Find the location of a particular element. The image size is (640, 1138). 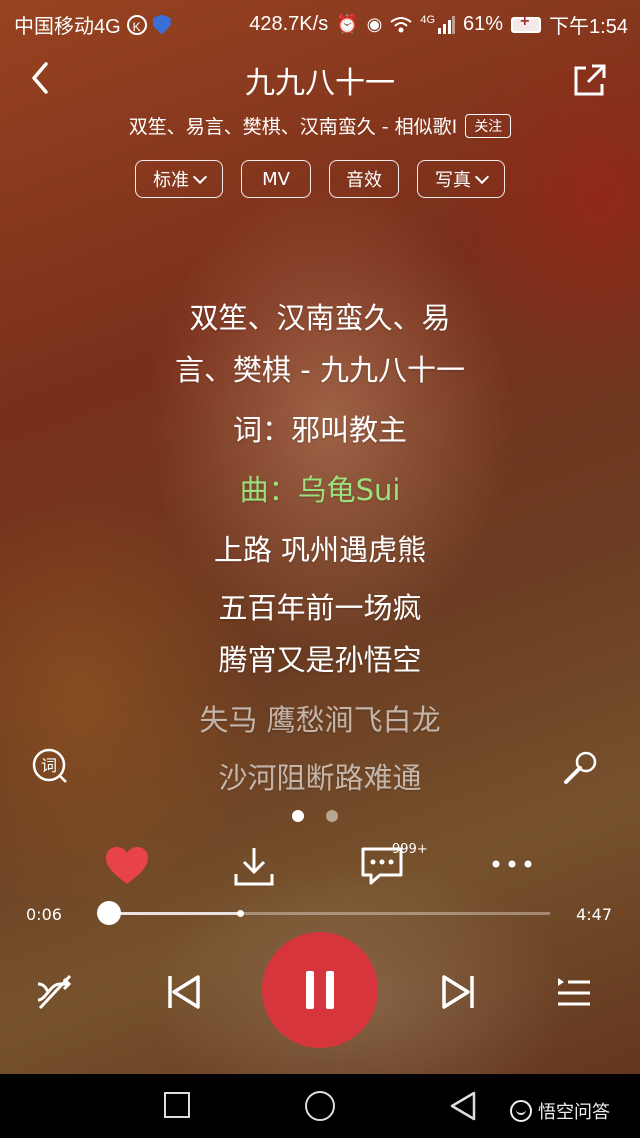

recents-button is located at coordinates (177, 1105).